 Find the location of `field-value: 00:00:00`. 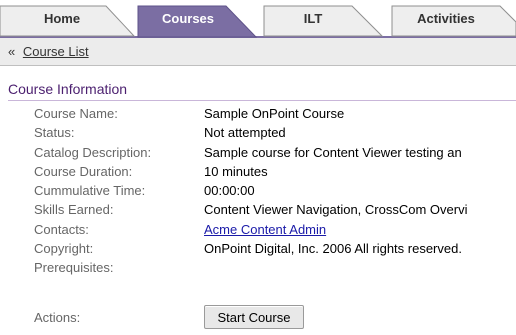

field-value: 00:00:00 is located at coordinates (229, 191).